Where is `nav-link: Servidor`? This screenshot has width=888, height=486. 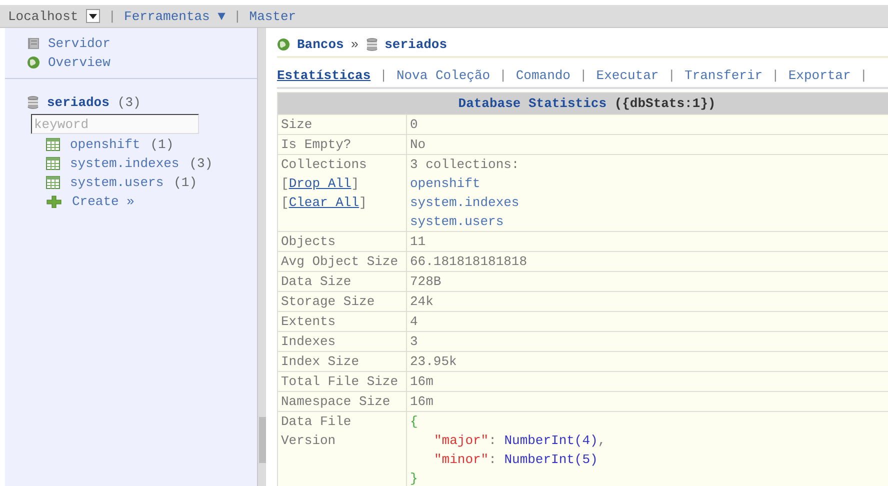
nav-link: Servidor is located at coordinates (79, 43).